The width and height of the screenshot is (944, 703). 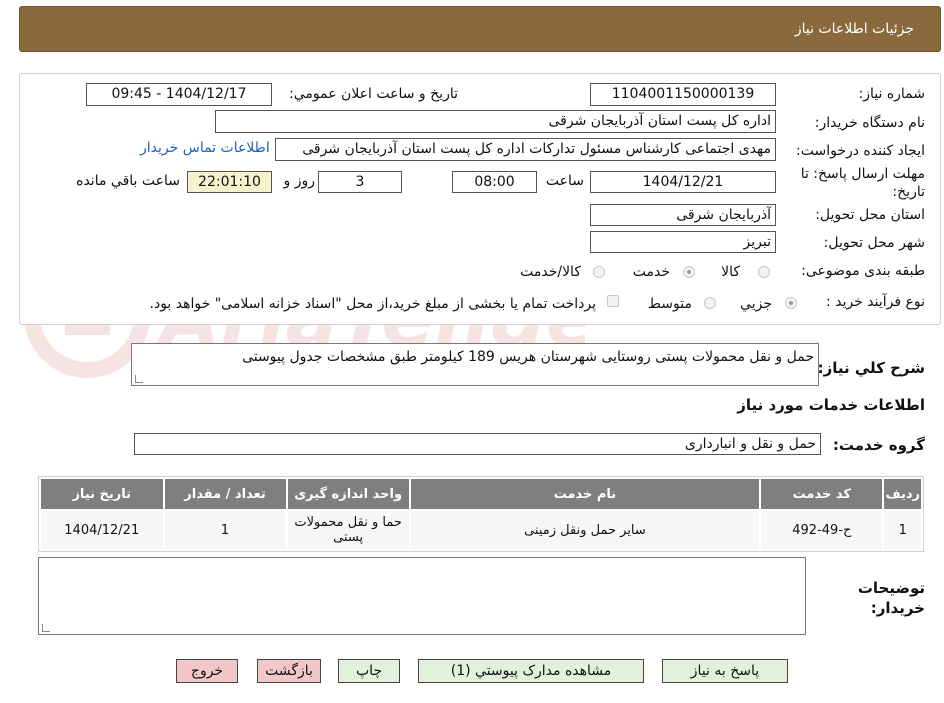 I want to click on buyer-notes-label: توضیحات خریدار:, so click(x=891, y=598).